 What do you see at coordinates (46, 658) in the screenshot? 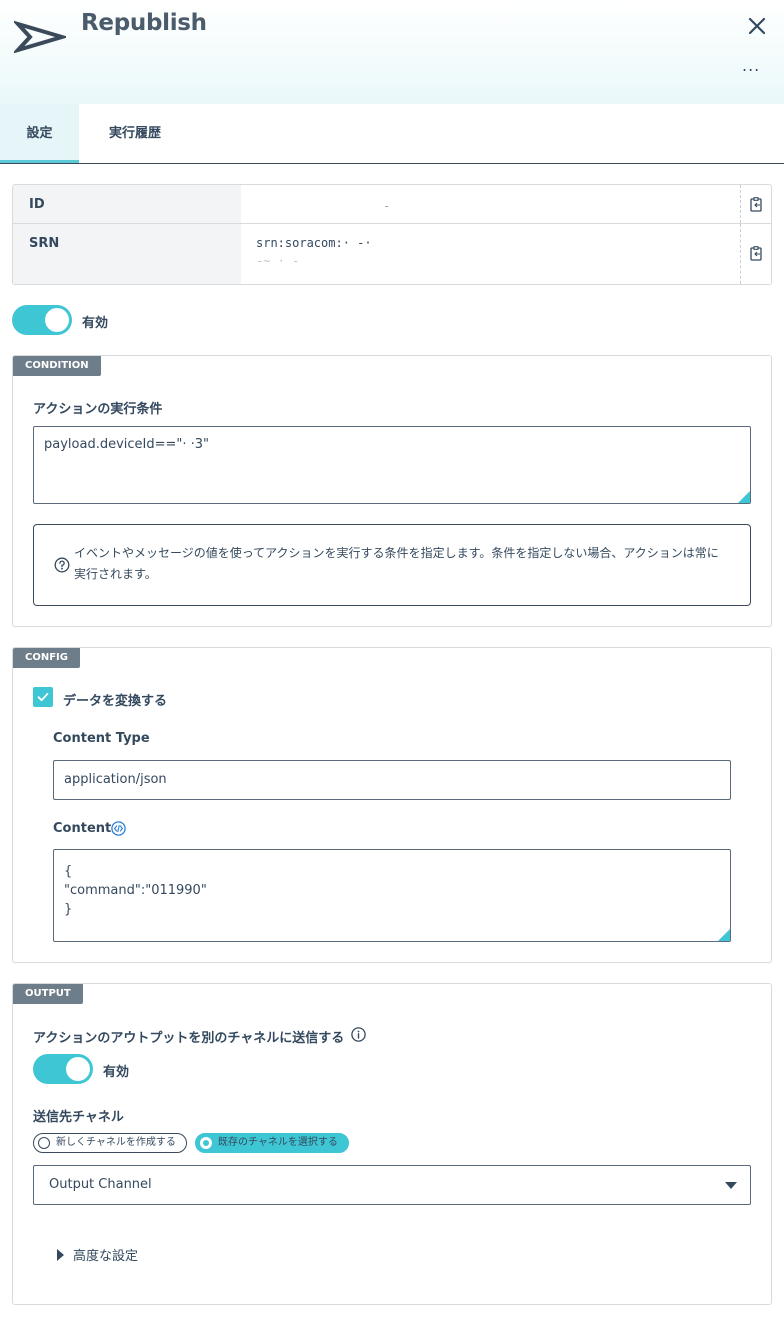
I see `config-badge: CONFIG` at bounding box center [46, 658].